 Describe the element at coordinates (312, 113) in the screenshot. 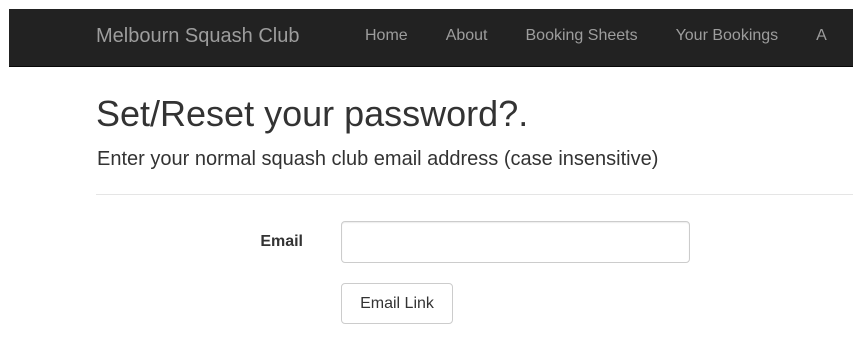

I see `page-title: Set/Reset your password?.` at that location.